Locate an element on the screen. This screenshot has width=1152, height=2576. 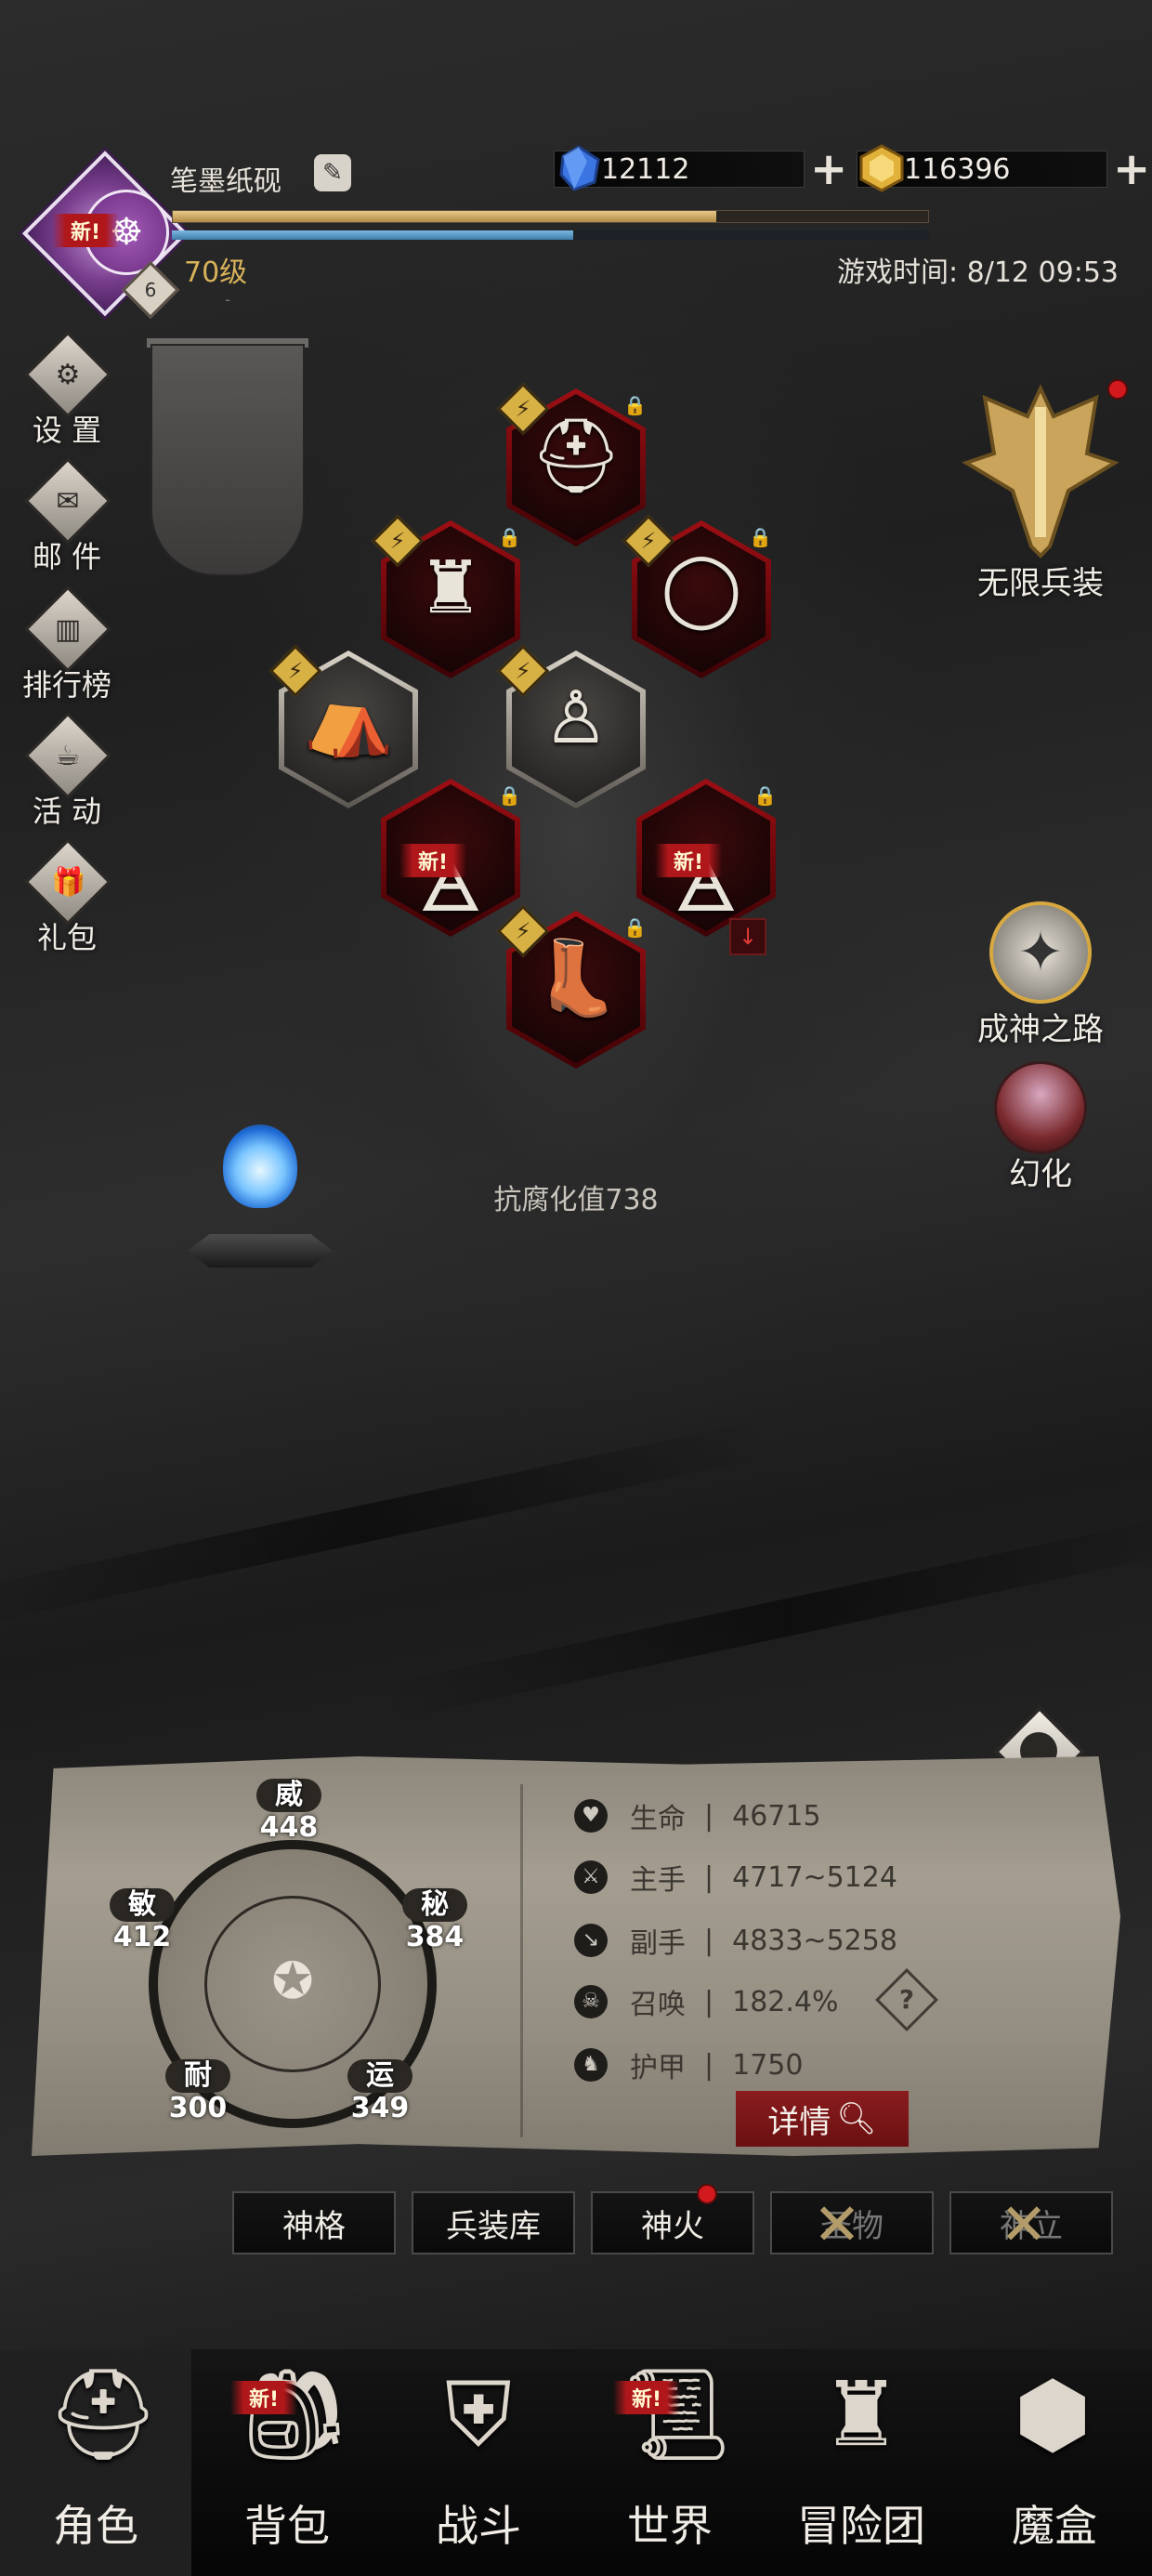
summon-icon: ☠ is located at coordinates (591, 2001).